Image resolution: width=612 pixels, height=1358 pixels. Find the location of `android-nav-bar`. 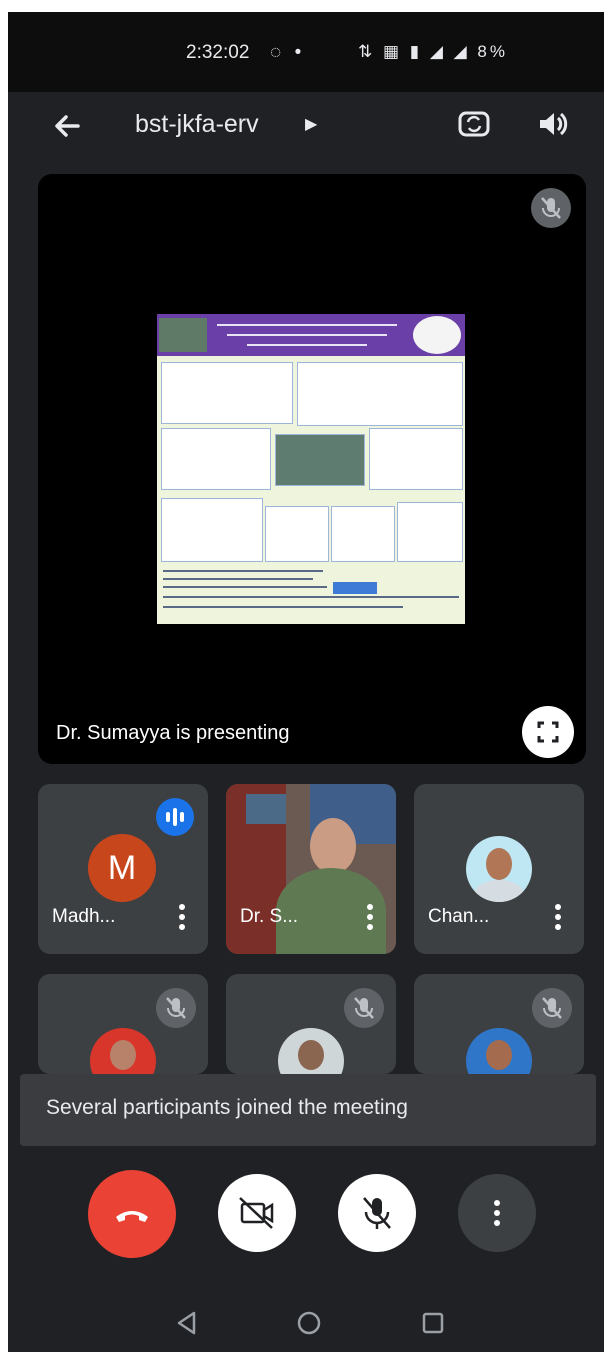

android-nav-bar is located at coordinates (306, 1317).